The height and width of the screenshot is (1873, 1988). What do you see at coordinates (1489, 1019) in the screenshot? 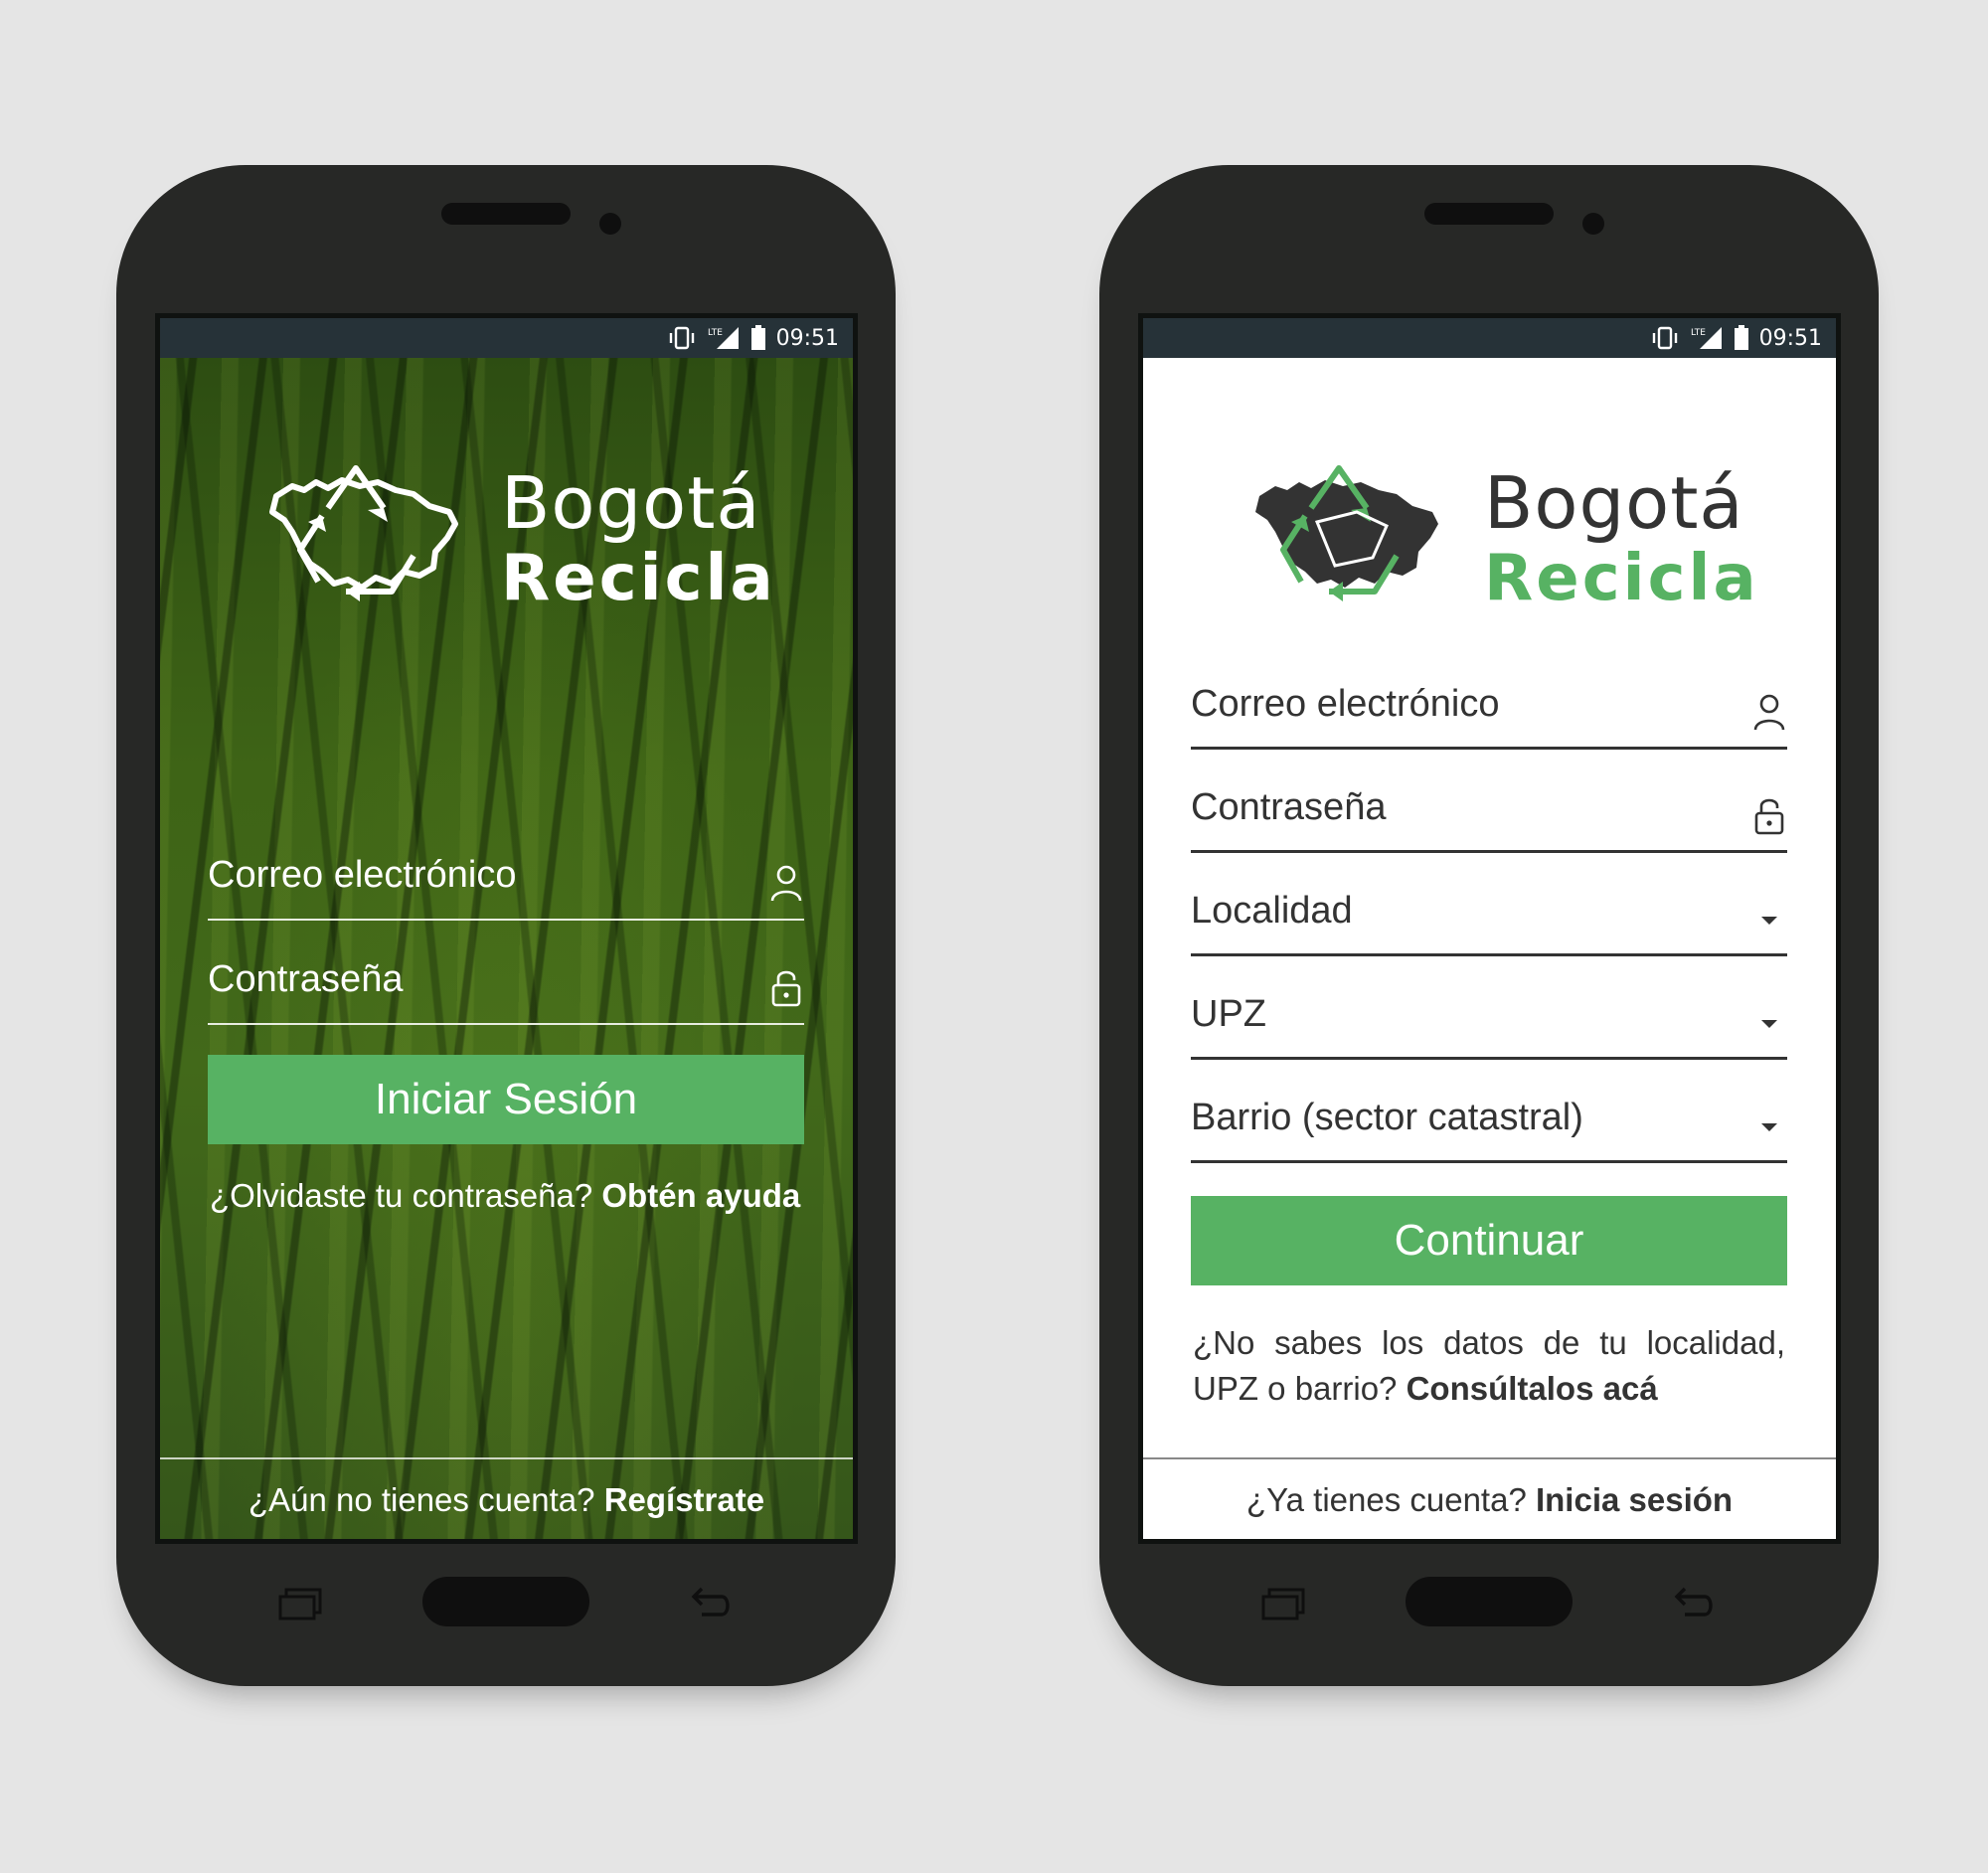
I see `upz-select: UPZ` at bounding box center [1489, 1019].